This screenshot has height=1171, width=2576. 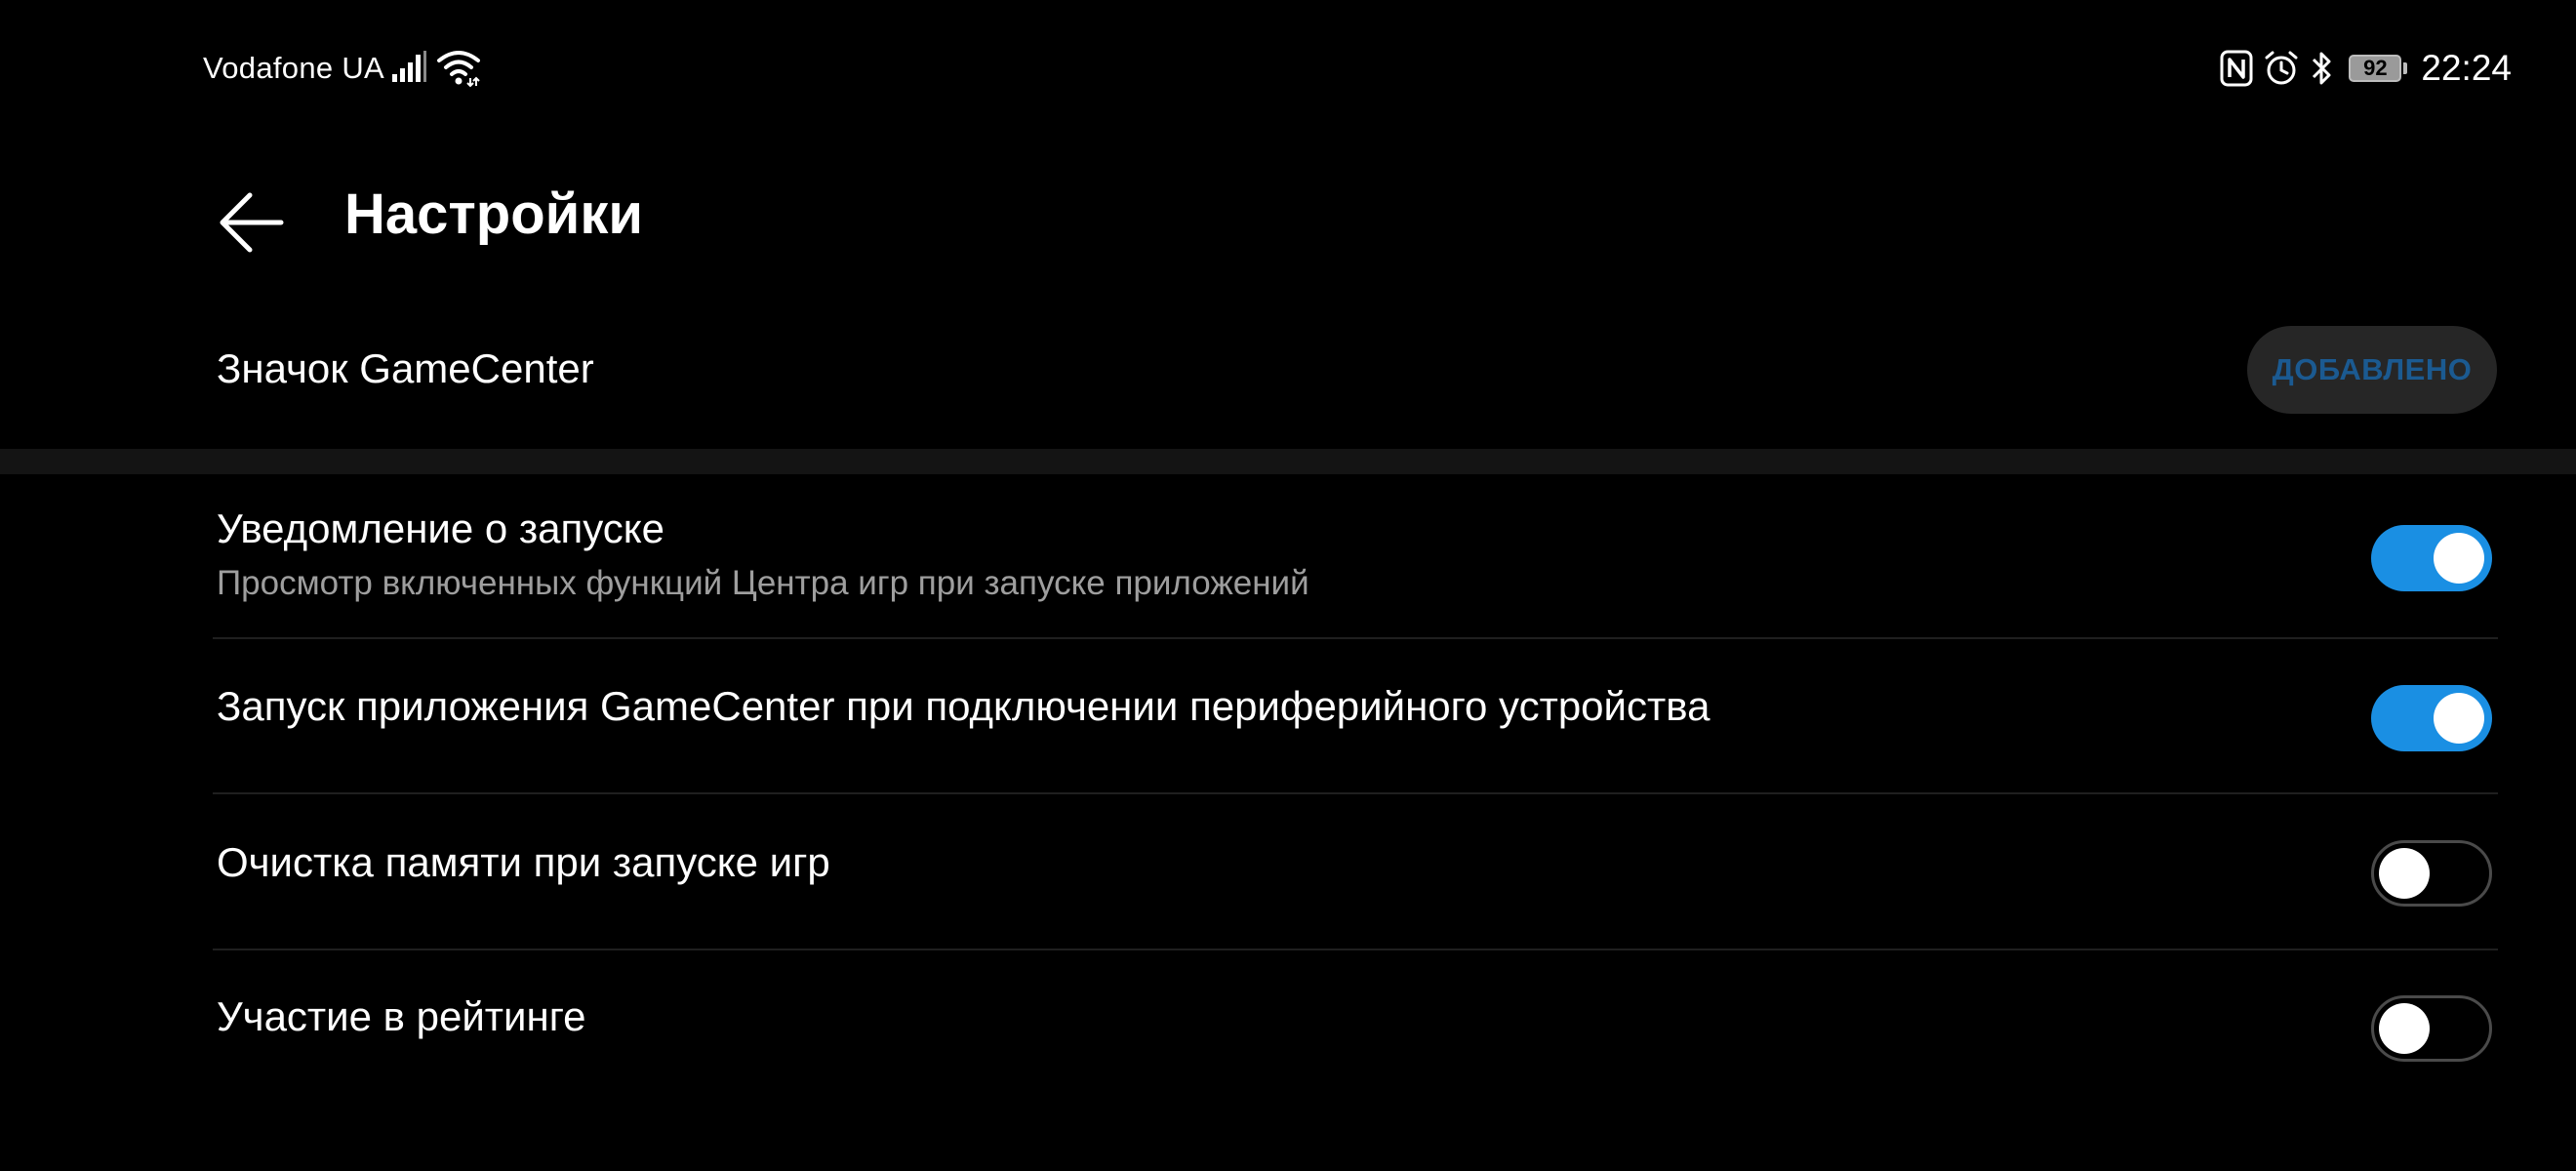 I want to click on back-button, so click(x=254, y=222).